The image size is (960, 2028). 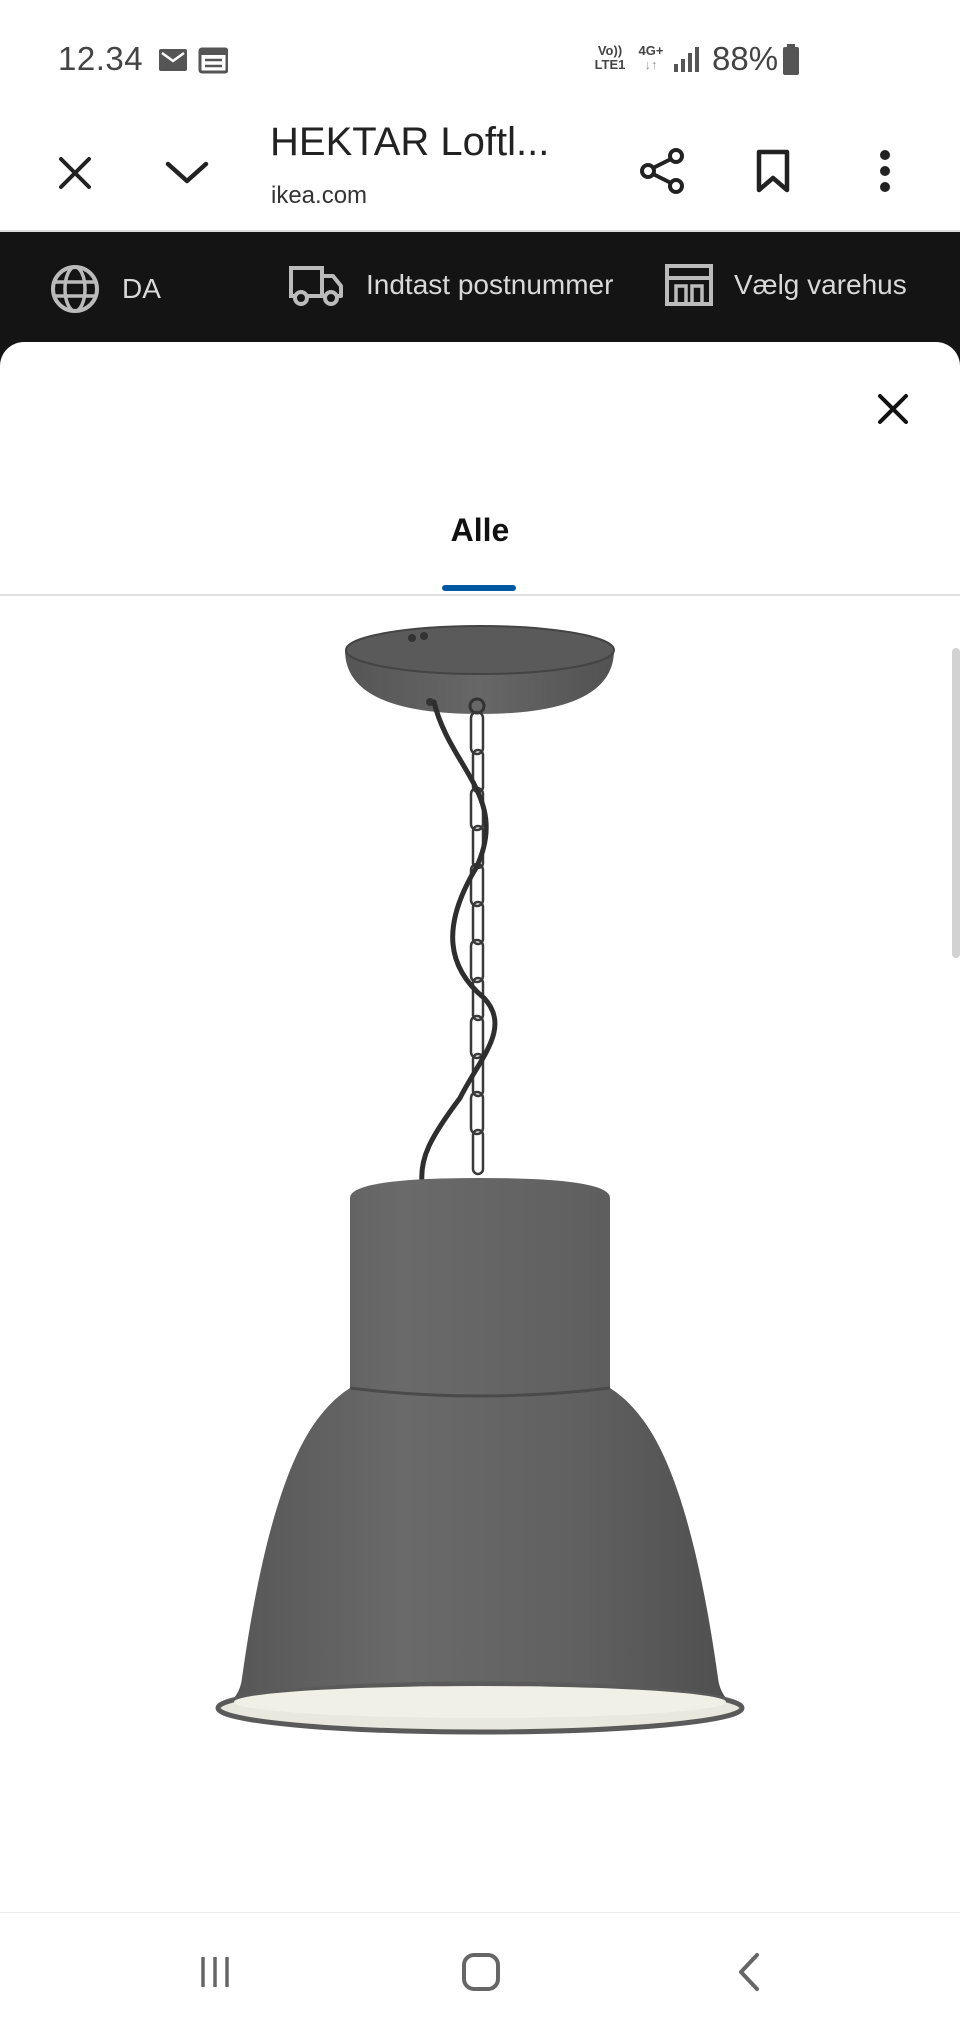 I want to click on signal-icon, so click(x=686, y=59).